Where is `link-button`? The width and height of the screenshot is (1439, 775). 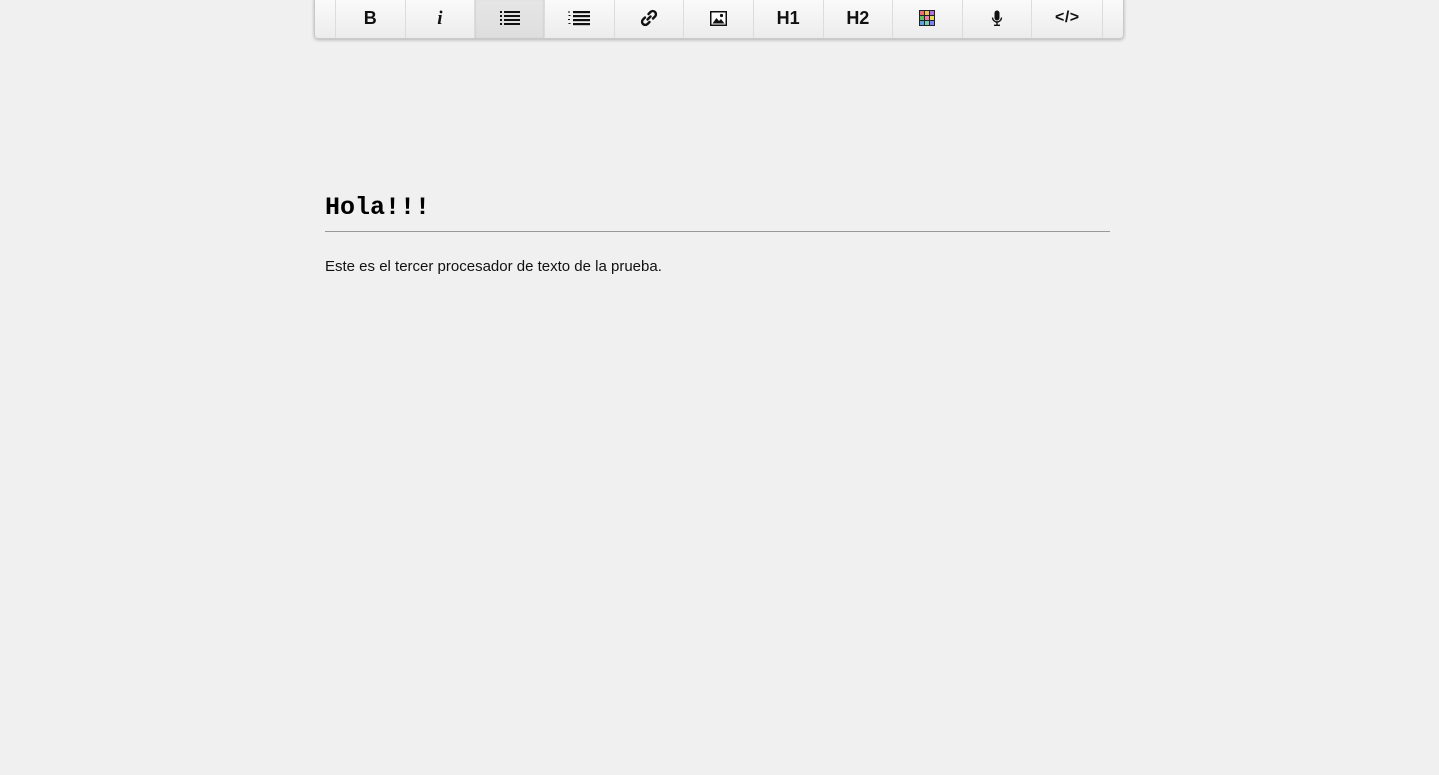
link-button is located at coordinates (650, 19).